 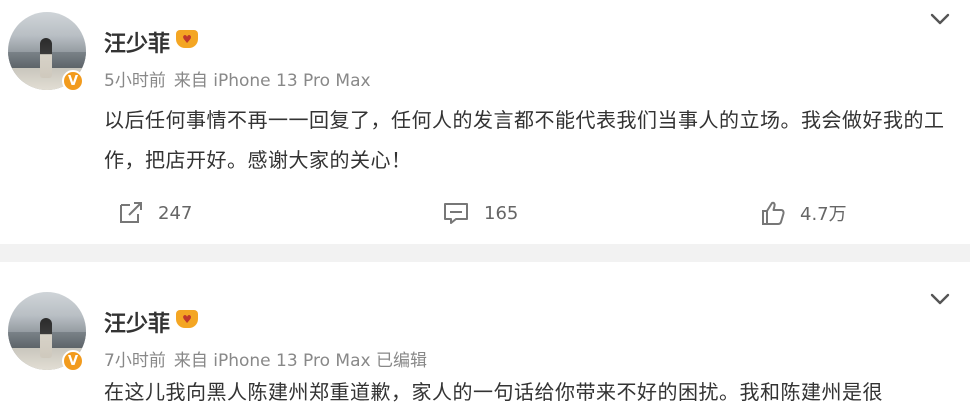 I want to click on repost-icon, so click(x=131, y=212).